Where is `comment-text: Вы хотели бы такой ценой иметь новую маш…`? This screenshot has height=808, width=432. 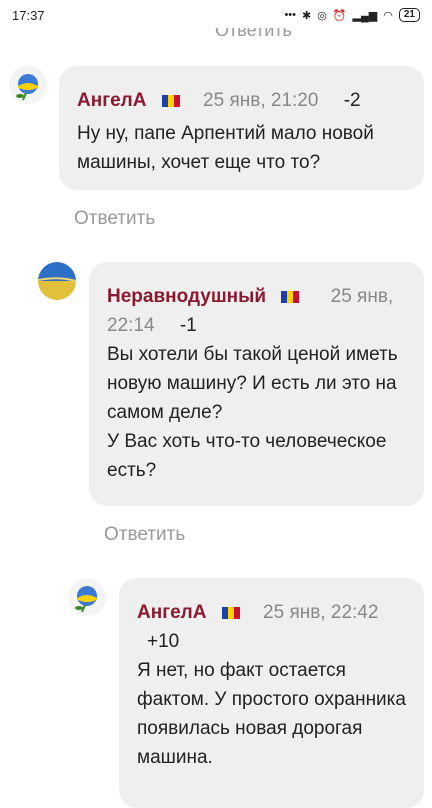 comment-text: Вы хотели бы такой ценой иметь новую маш… is located at coordinates (252, 412).